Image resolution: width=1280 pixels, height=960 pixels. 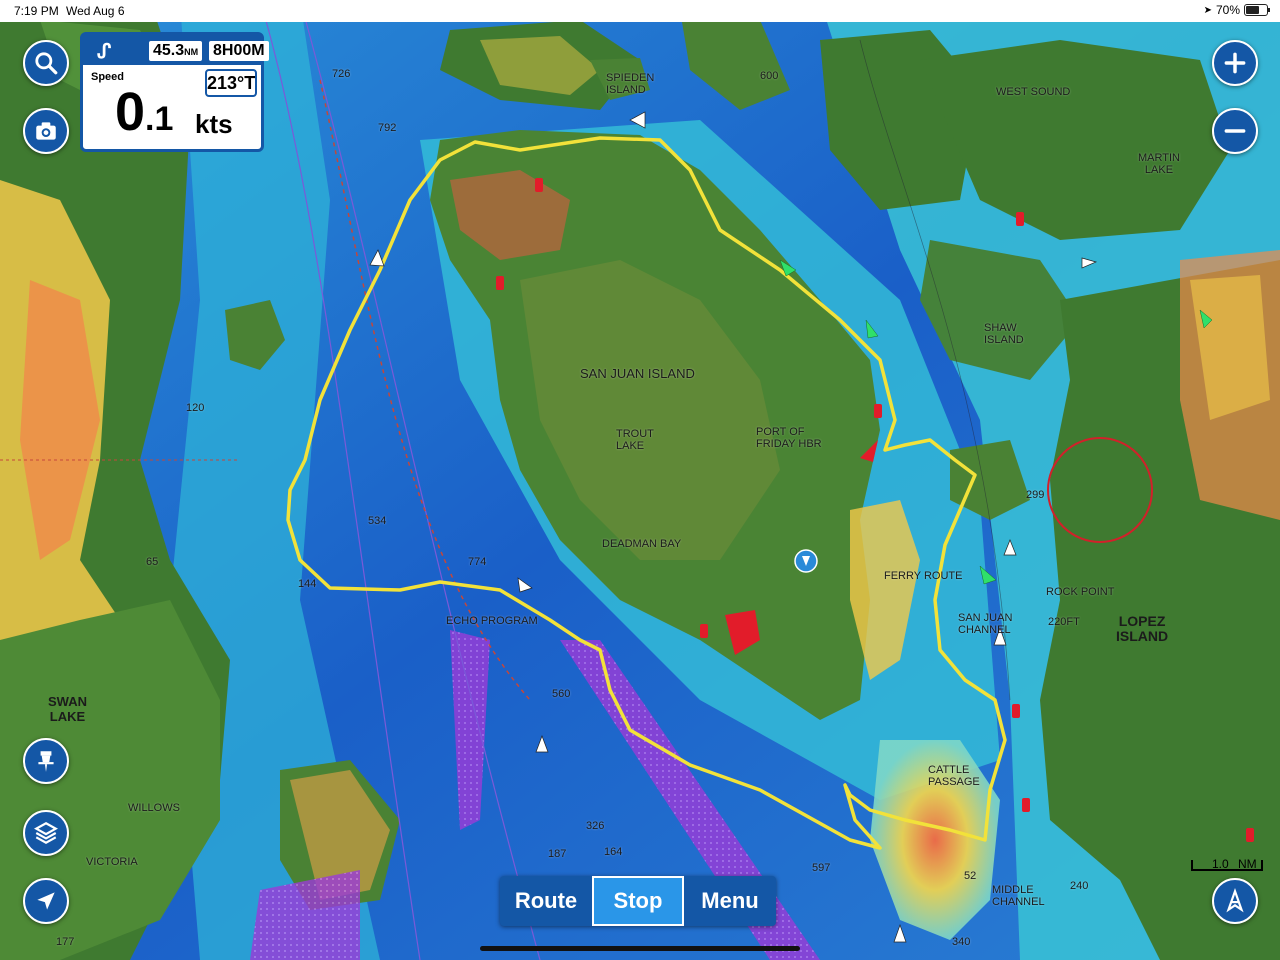 What do you see at coordinates (65, 942) in the screenshot?
I see `depth-177: 177` at bounding box center [65, 942].